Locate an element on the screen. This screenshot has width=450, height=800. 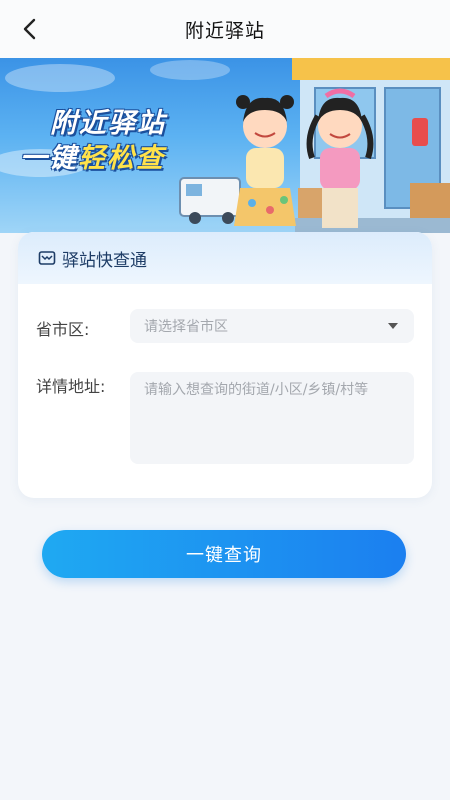
query-button: 一键查询 is located at coordinates (224, 554).